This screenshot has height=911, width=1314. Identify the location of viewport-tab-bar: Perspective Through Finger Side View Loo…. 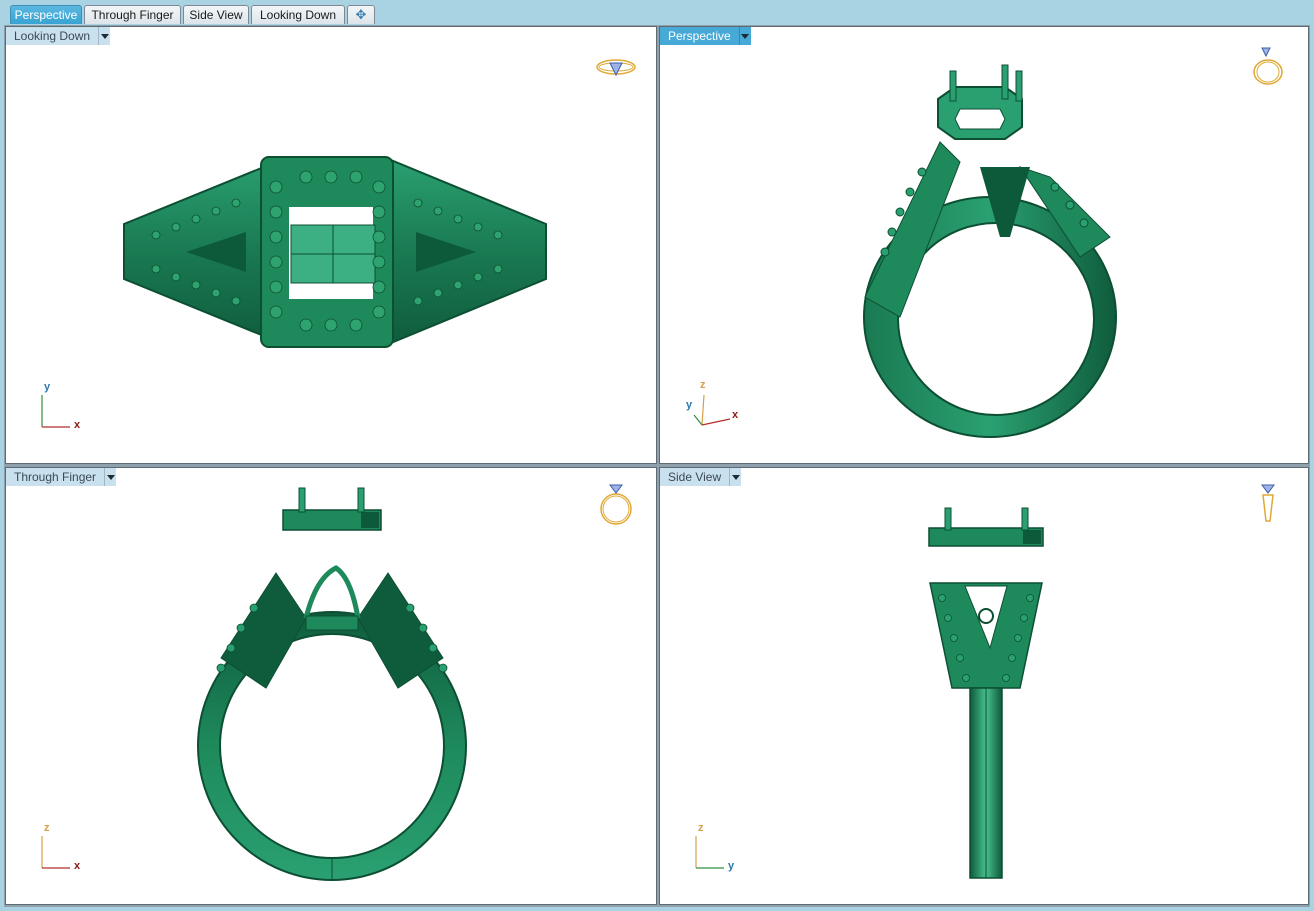
(657, 13).